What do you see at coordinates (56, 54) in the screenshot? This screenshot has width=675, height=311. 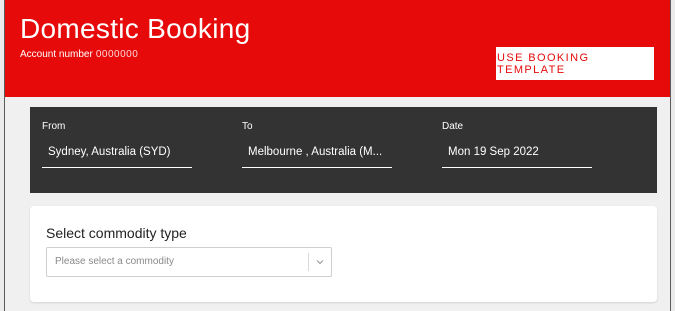 I see `account-label: Account number` at bounding box center [56, 54].